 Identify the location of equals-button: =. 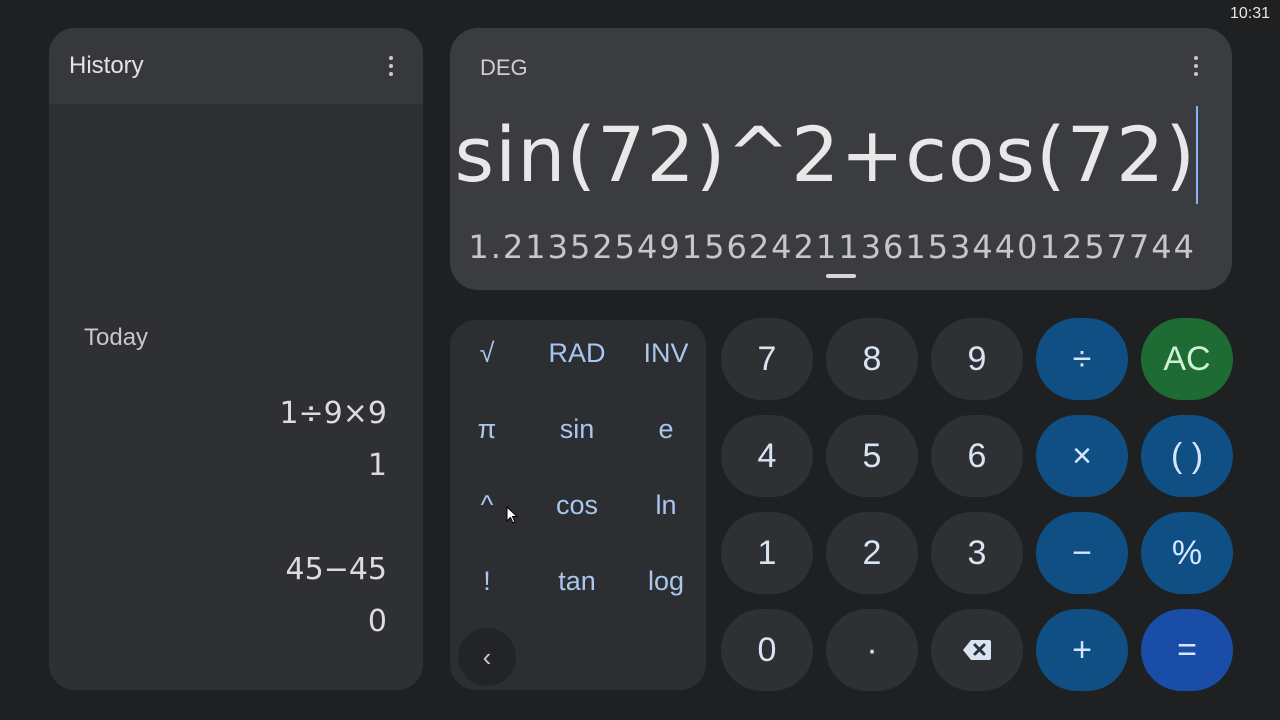
(1187, 650).